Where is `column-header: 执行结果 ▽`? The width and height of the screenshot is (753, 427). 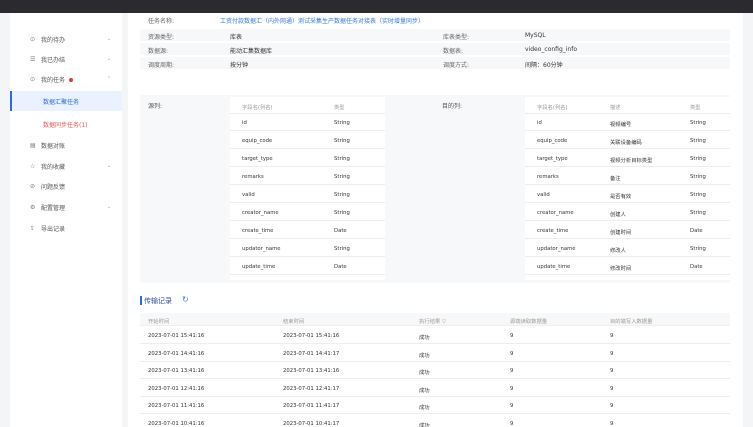 column-header: 执行结果 ▽ is located at coordinates (432, 321).